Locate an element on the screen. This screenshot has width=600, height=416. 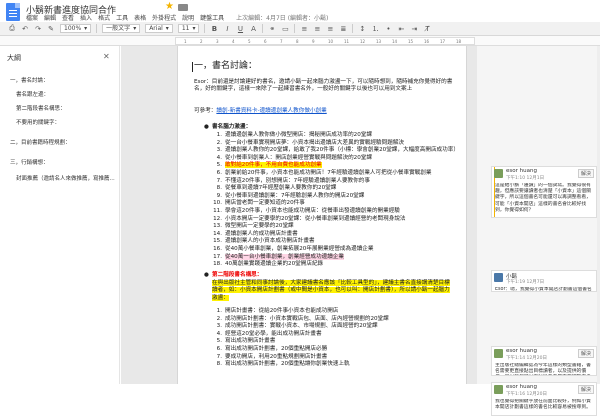
list-number: 13. is located at coordinates (217, 226).